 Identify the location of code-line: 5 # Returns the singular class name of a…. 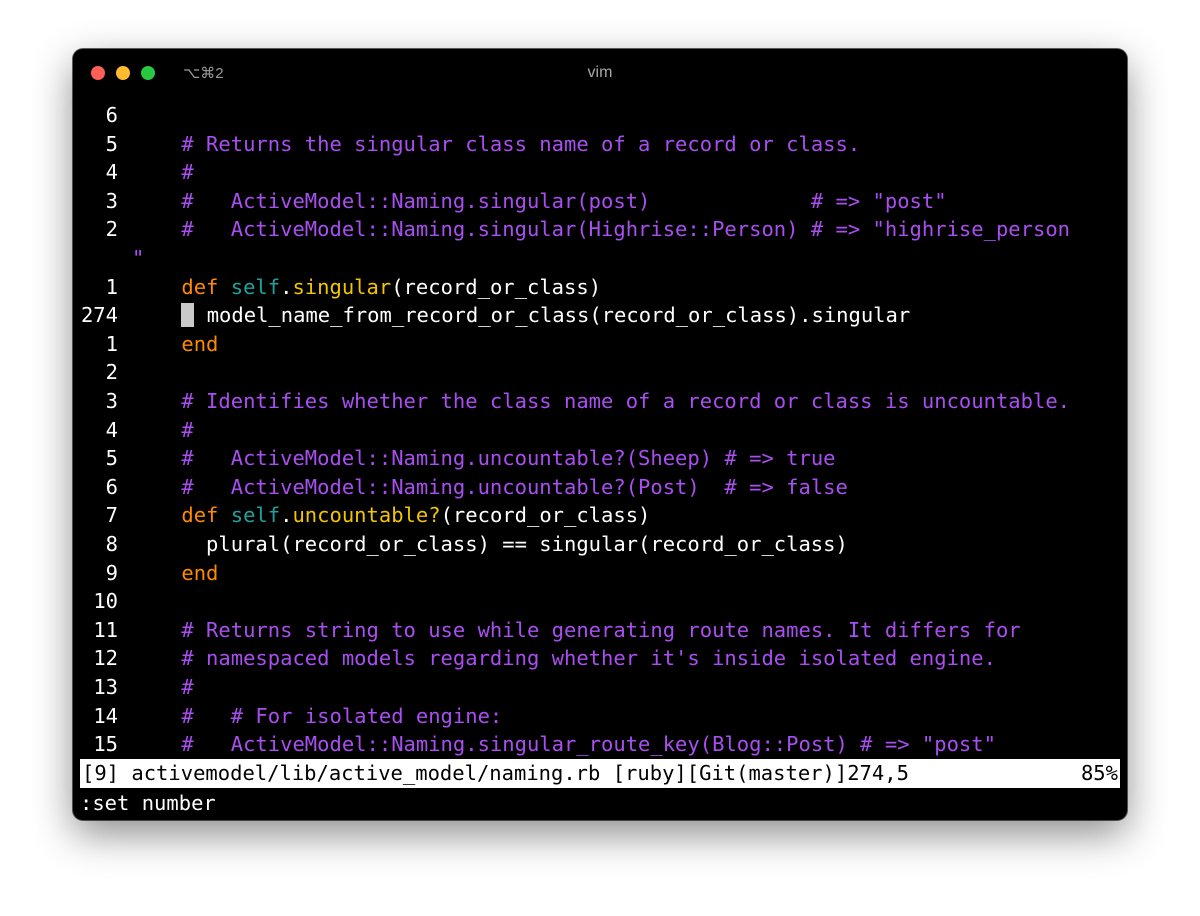
(600, 144).